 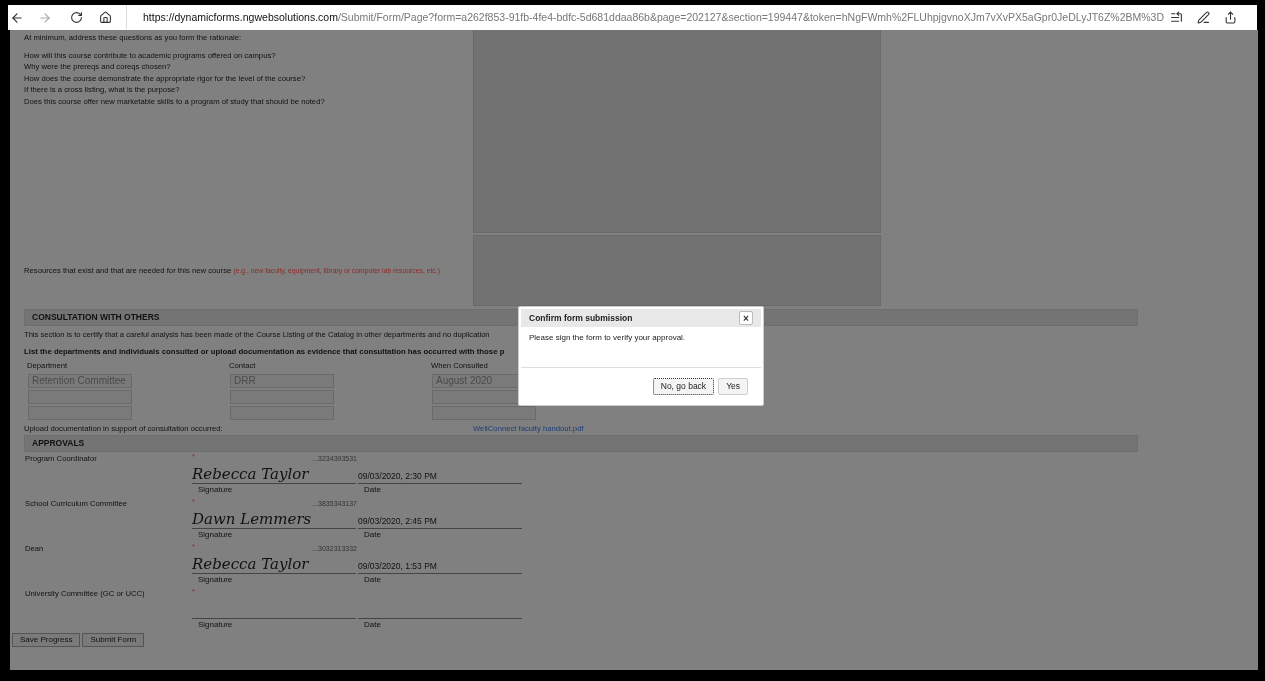 I want to click on dialog-message: Please sign the form to verify your approval., so click(x=608, y=338).